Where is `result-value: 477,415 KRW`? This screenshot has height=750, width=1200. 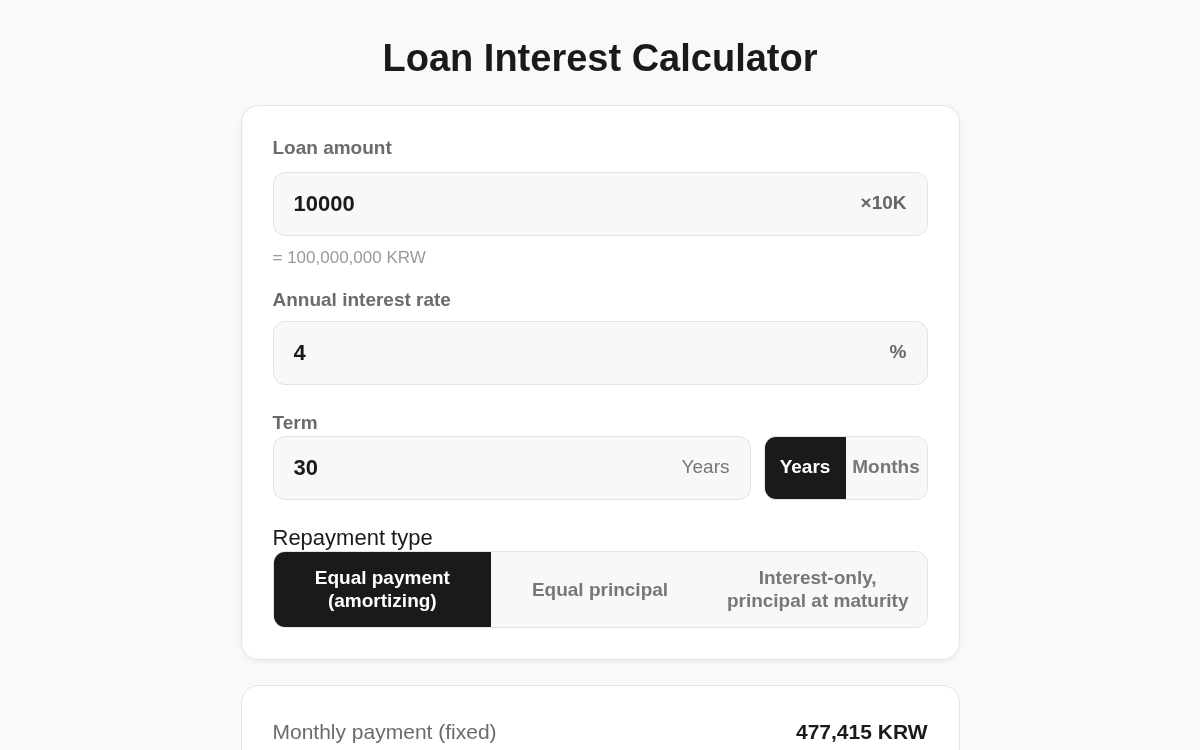 result-value: 477,415 KRW is located at coordinates (861, 731).